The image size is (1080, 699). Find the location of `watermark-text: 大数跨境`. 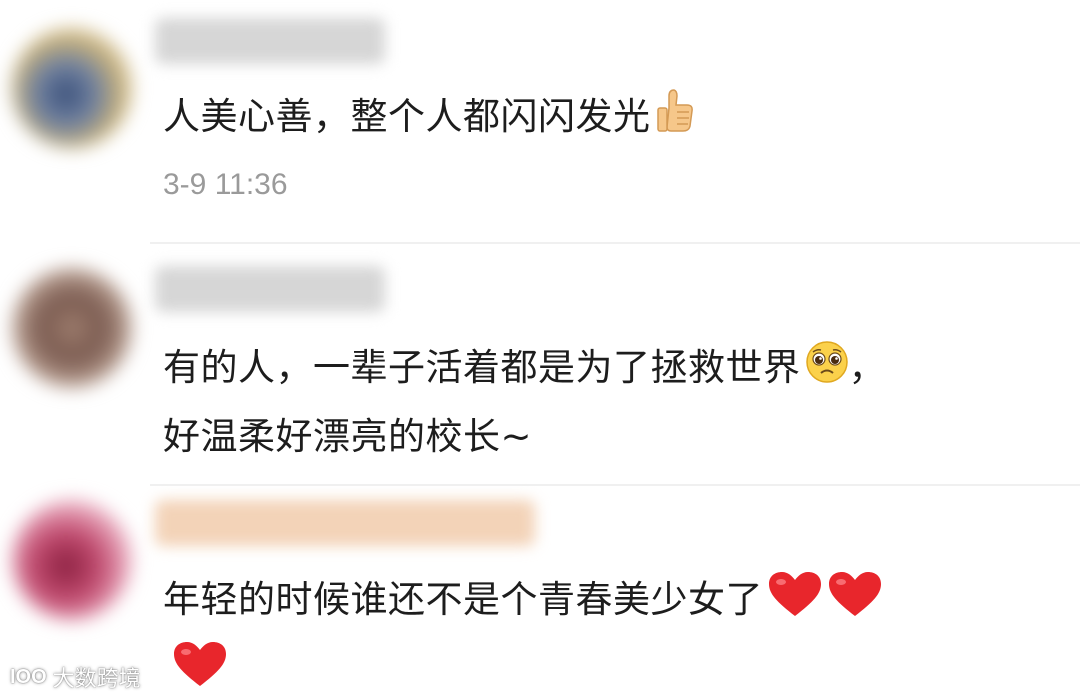

watermark-text: 大数跨境 is located at coordinates (96, 679).